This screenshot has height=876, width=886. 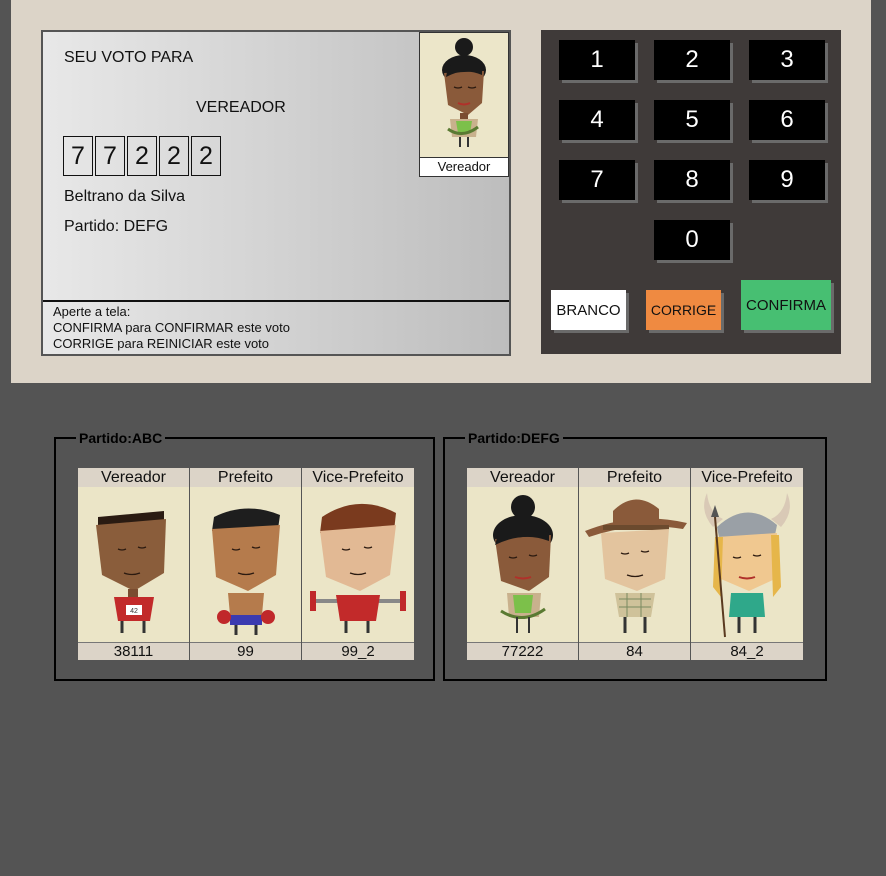 I want to click on key-7: 7, so click(x=597, y=180).